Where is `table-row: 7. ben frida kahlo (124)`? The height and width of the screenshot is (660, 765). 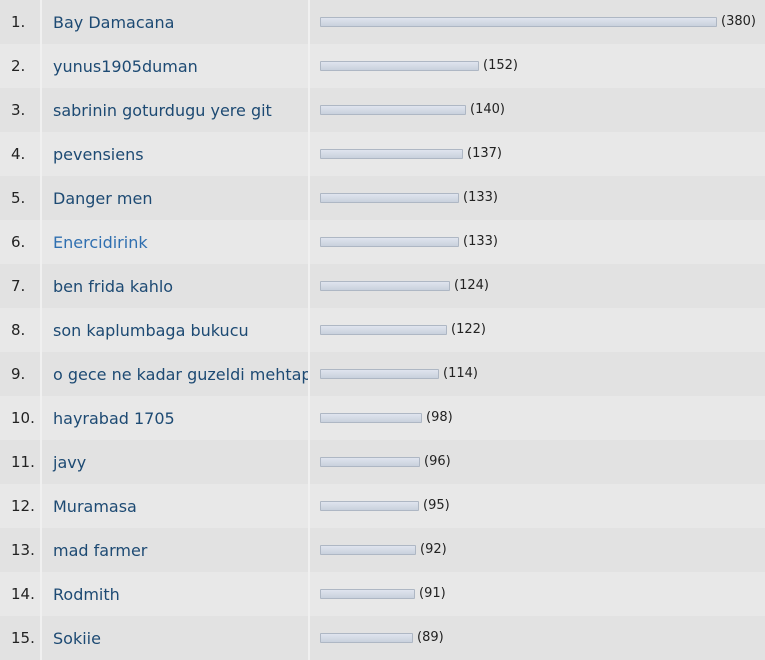
table-row: 7. ben frida kahlo (124) is located at coordinates (382, 286).